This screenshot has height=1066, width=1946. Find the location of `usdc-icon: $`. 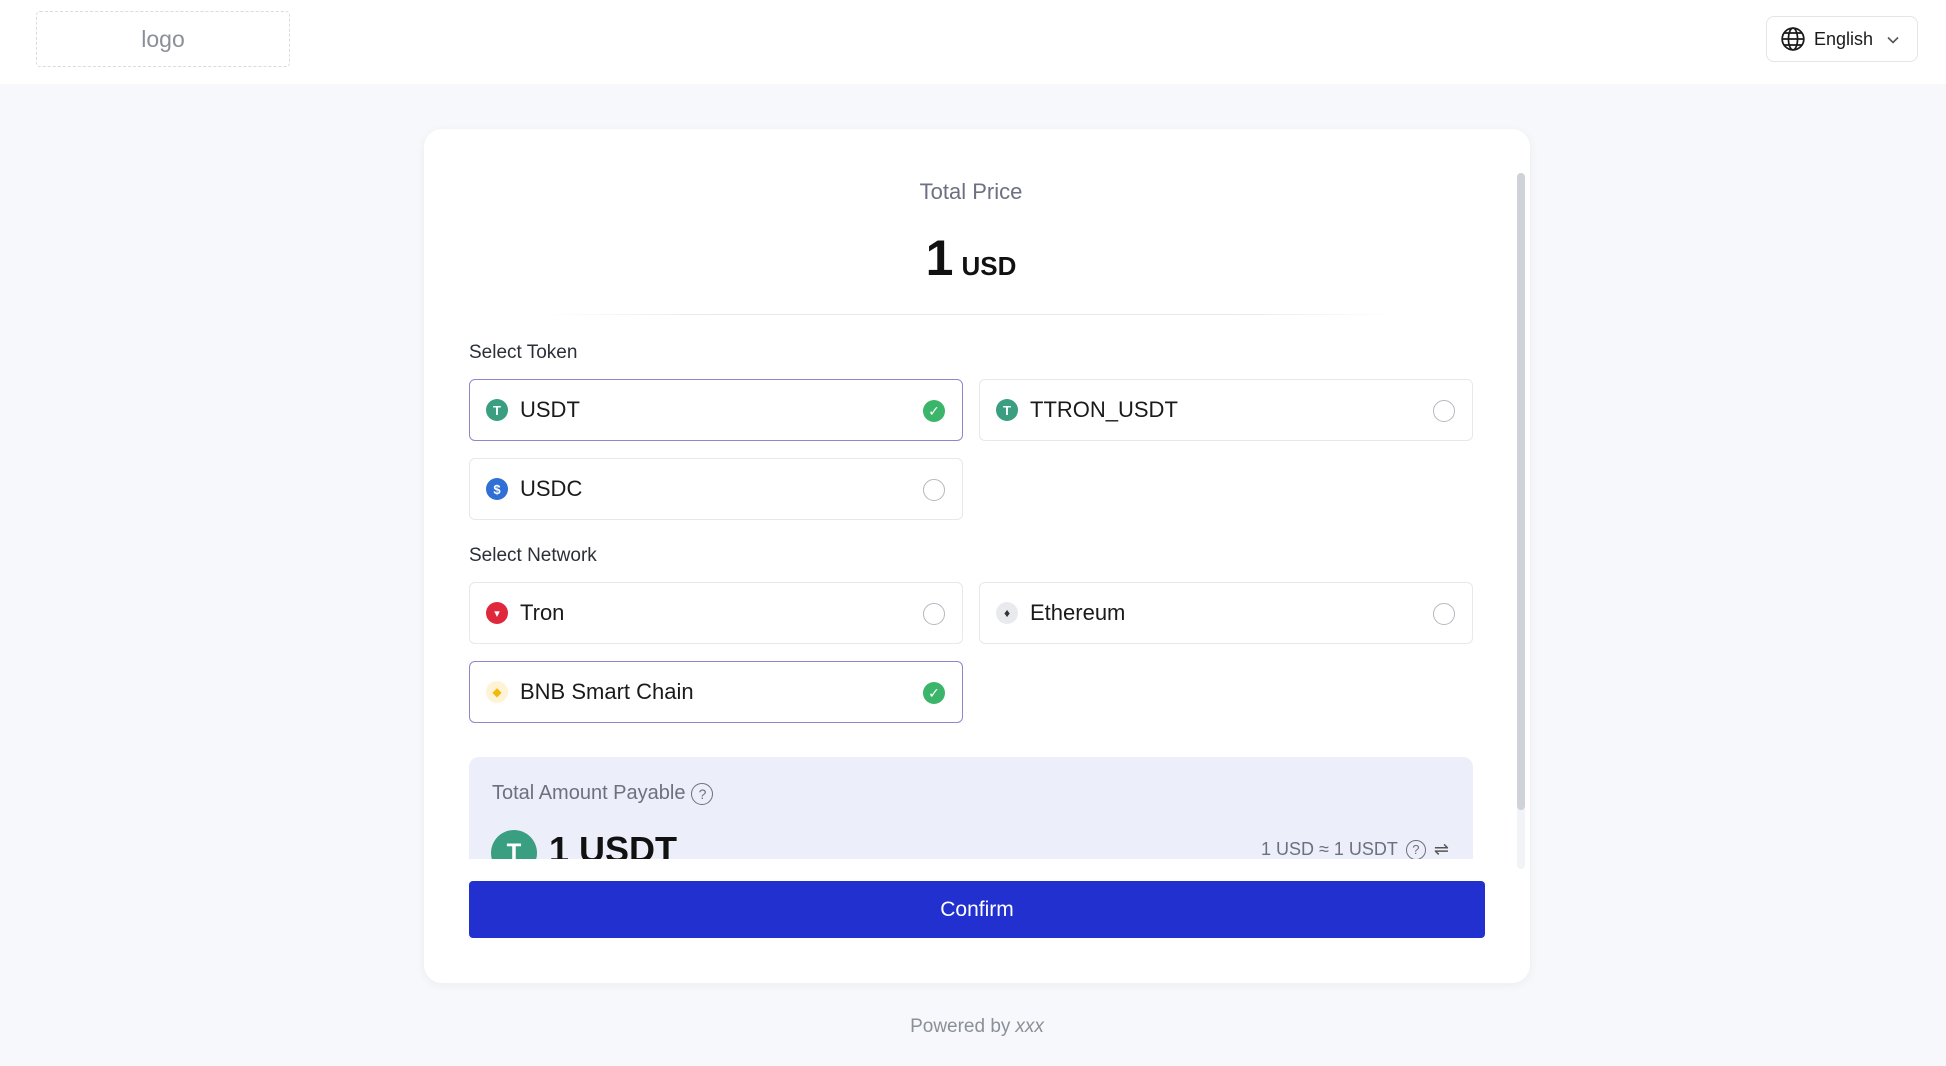

usdc-icon: $ is located at coordinates (497, 489).